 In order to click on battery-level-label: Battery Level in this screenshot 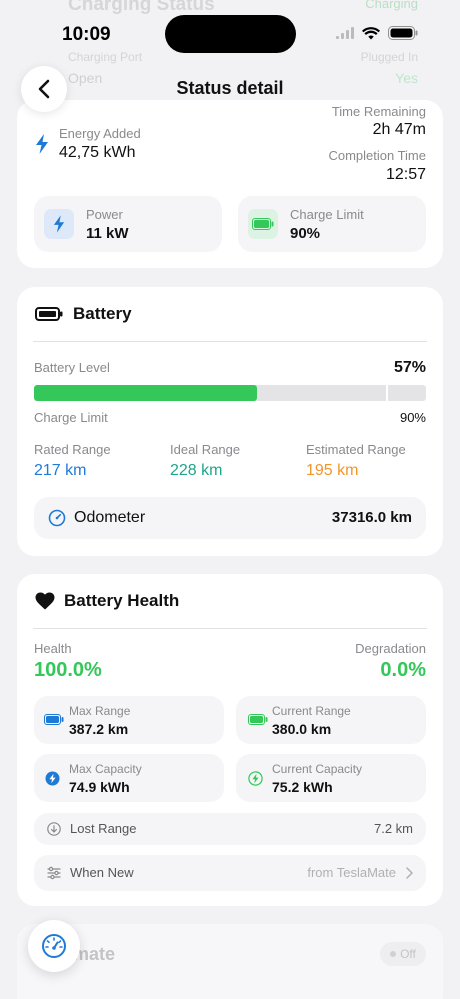, I will do `click(72, 367)`.